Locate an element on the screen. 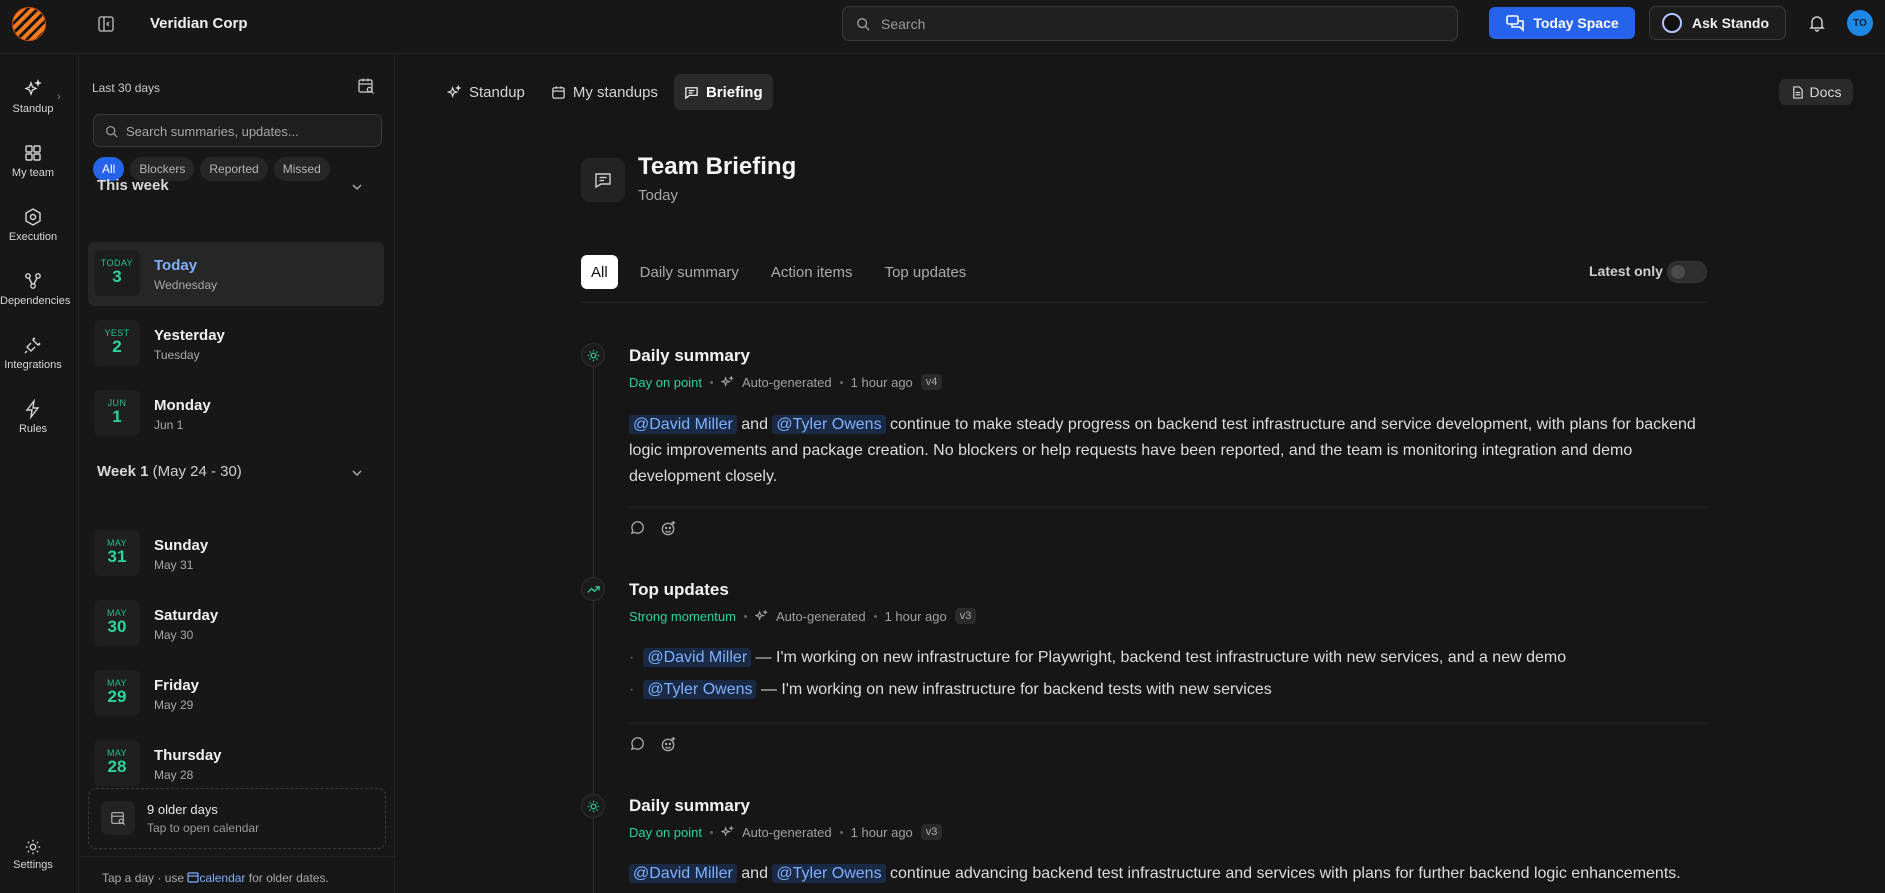 The width and height of the screenshot is (1885, 893). chip-reported: Reported is located at coordinates (234, 169).